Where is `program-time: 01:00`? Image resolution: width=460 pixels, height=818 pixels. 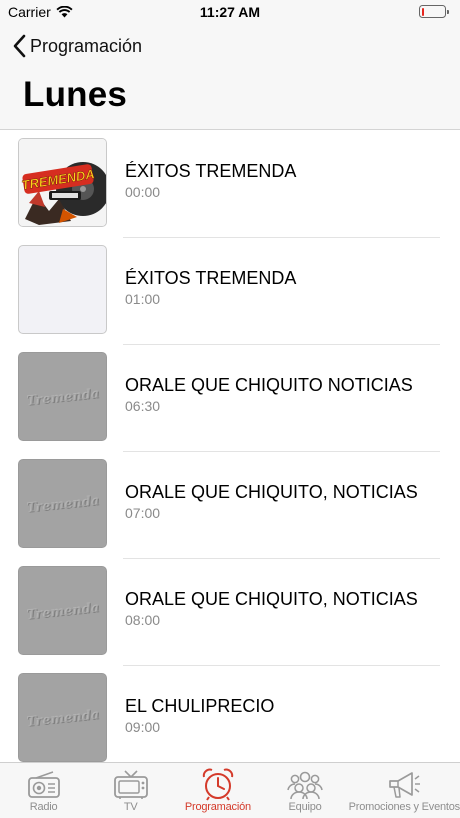
program-time: 01:00 is located at coordinates (143, 299).